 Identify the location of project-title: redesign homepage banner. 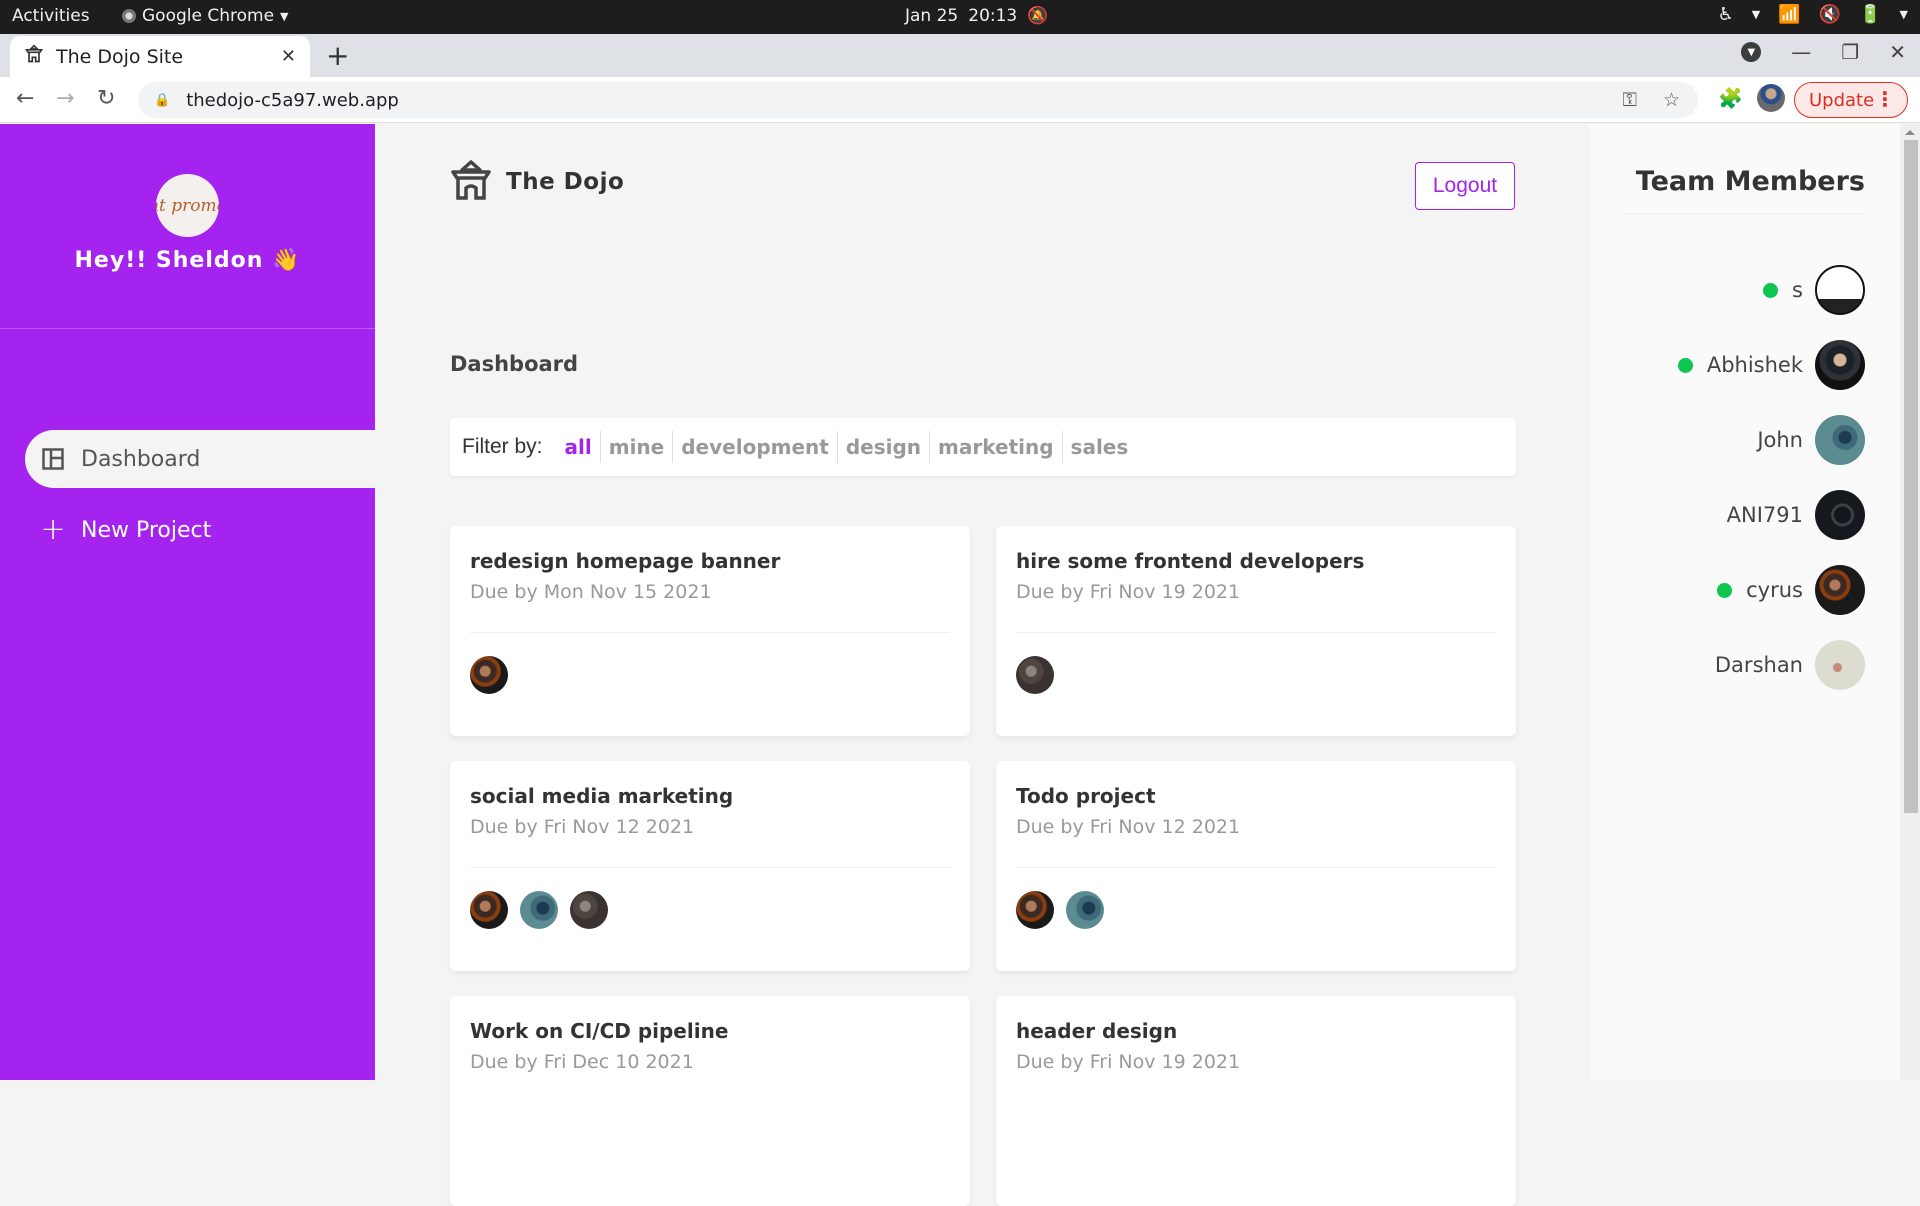
(625, 561).